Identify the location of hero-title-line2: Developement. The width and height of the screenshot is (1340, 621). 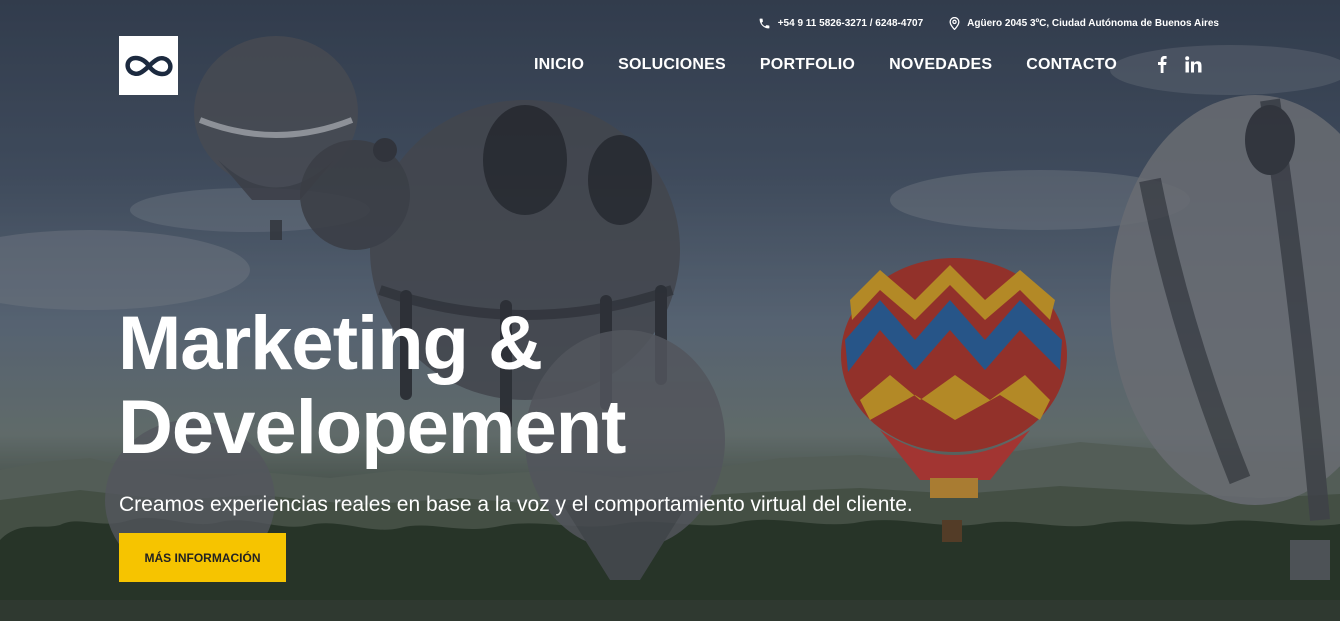
(372, 427).